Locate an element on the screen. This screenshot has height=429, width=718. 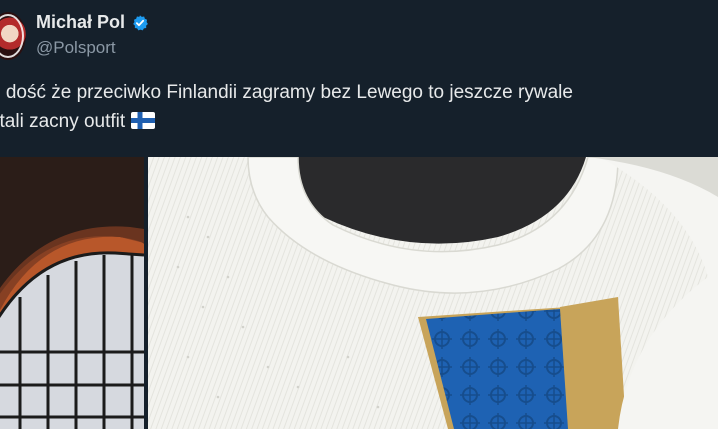
author-handle: @Polsport is located at coordinates (76, 48).